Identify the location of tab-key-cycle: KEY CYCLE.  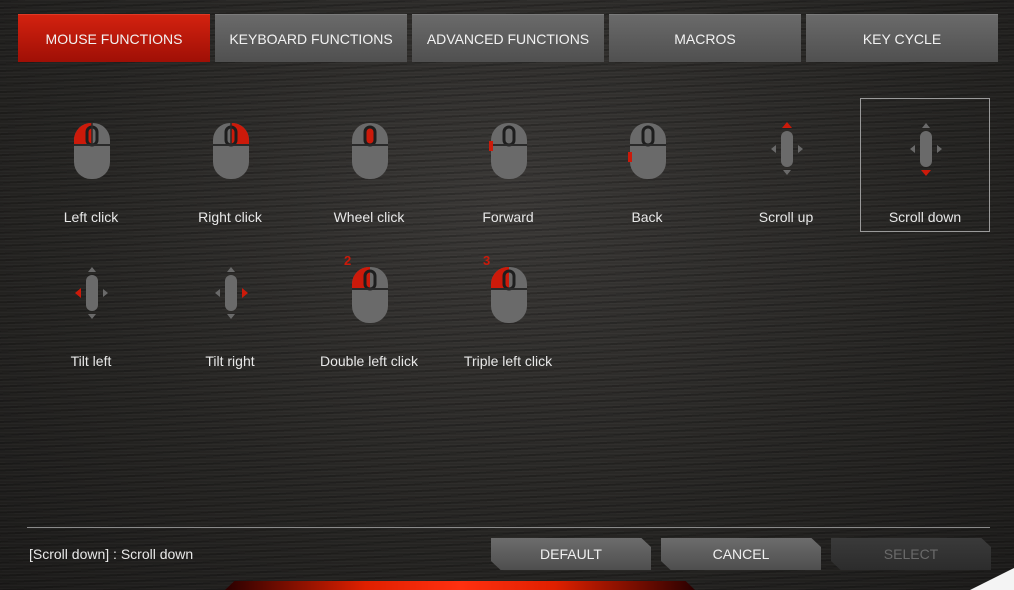
(902, 38).